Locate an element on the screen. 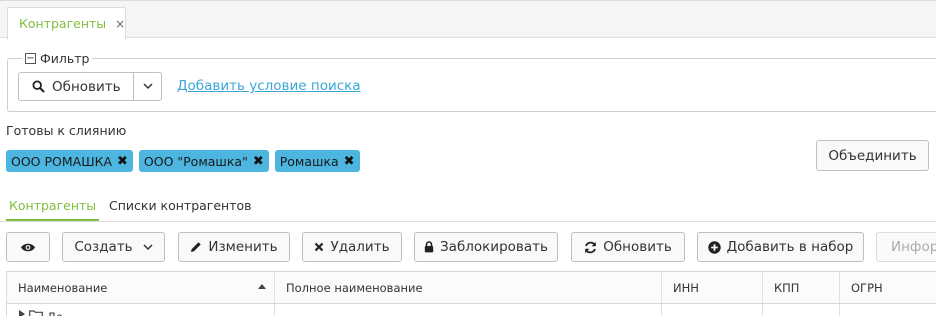  merge-button: Объединить is located at coordinates (872, 155).